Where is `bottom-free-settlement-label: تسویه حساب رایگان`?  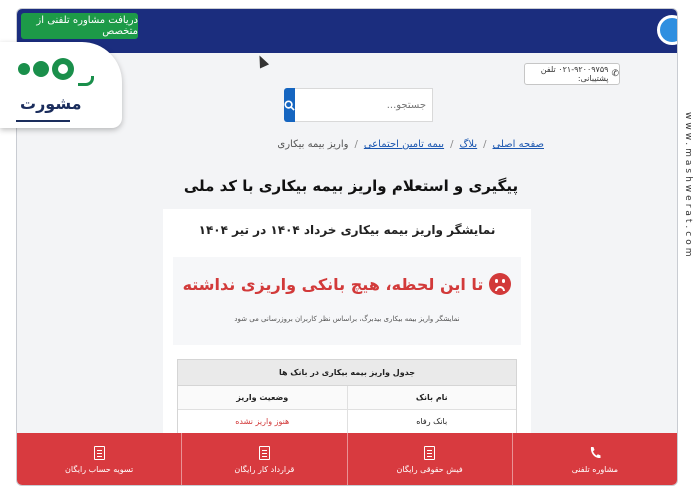 bottom-free-settlement-label: تسویه حساب رایگان is located at coordinates (99, 469).